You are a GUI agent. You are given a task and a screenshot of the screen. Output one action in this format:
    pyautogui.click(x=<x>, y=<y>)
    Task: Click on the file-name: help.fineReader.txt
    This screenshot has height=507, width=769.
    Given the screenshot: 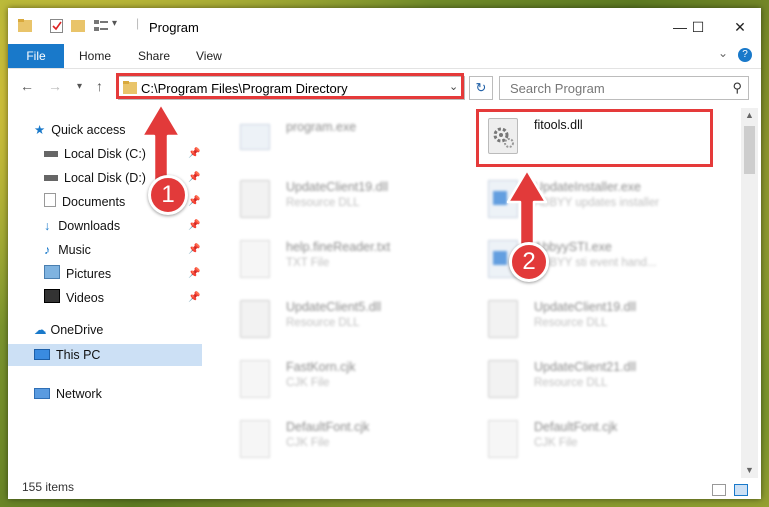 What is the action you would take?
    pyautogui.click(x=338, y=247)
    